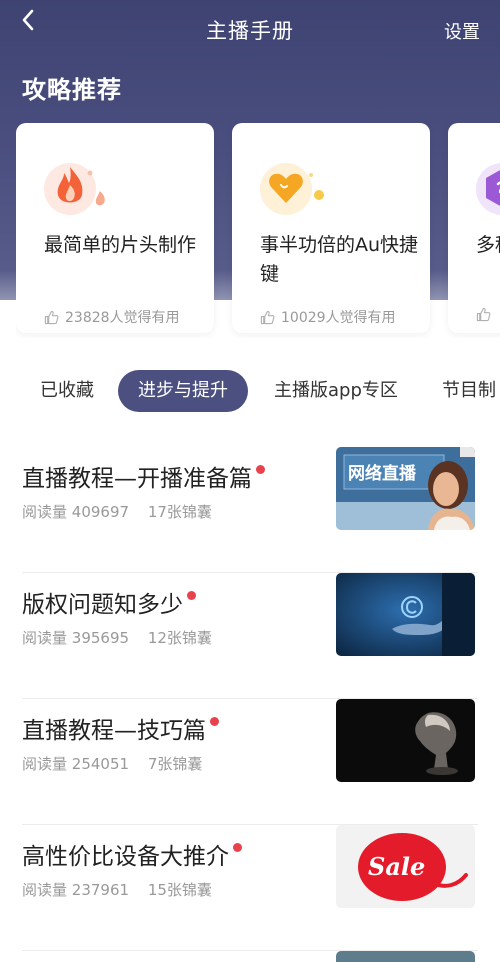 The width and height of the screenshot is (500, 962). I want to click on guide-card-title: 事半功倍的Au快捷键, so click(339, 259).